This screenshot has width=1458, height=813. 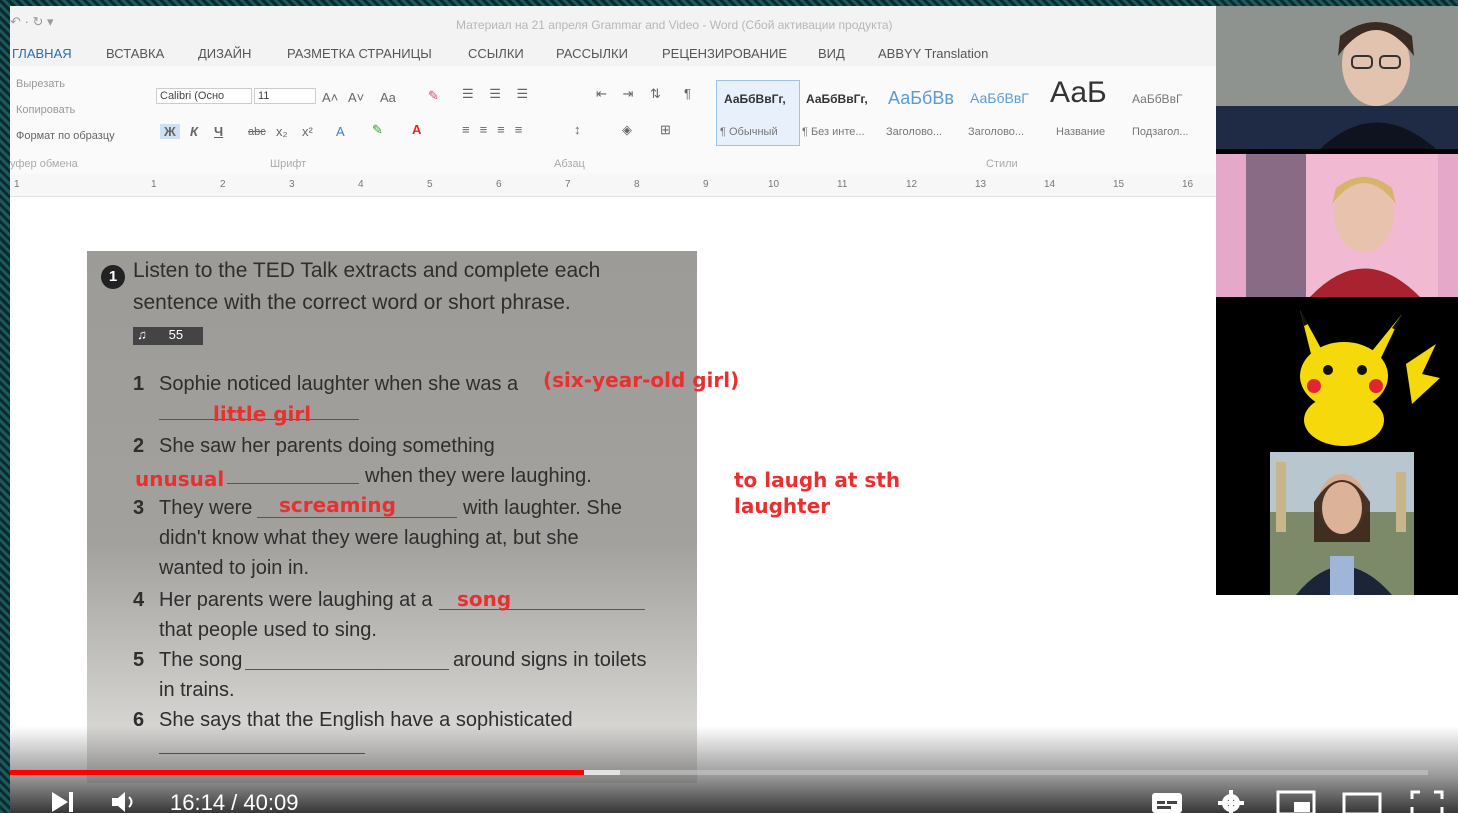 What do you see at coordinates (31, 22) in the screenshot?
I see `quick-access-toolbar: ↶ · ↻ ▾` at bounding box center [31, 22].